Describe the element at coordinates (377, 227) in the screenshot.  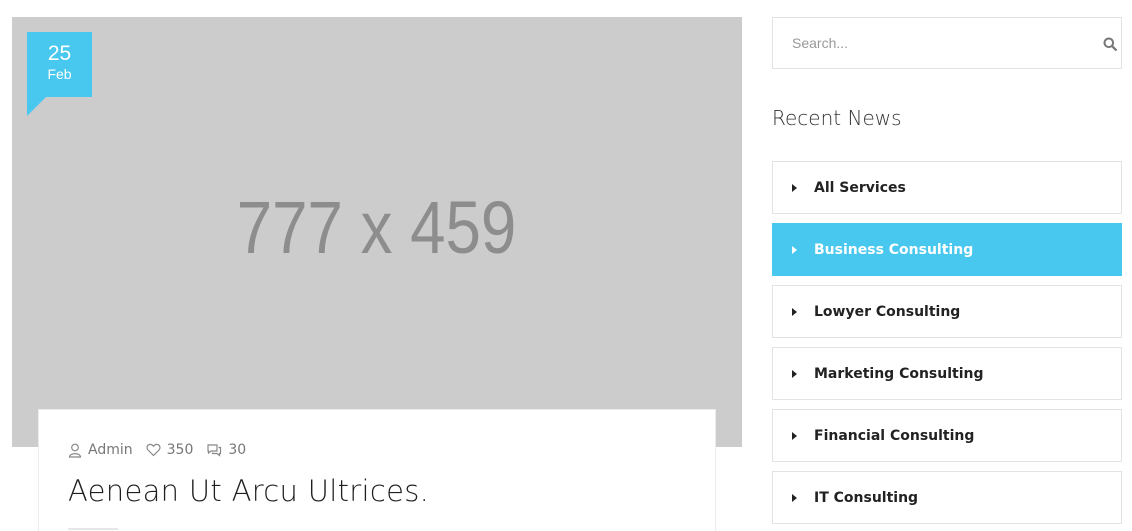
I see `image-placeholder-text: 777 x 459` at that location.